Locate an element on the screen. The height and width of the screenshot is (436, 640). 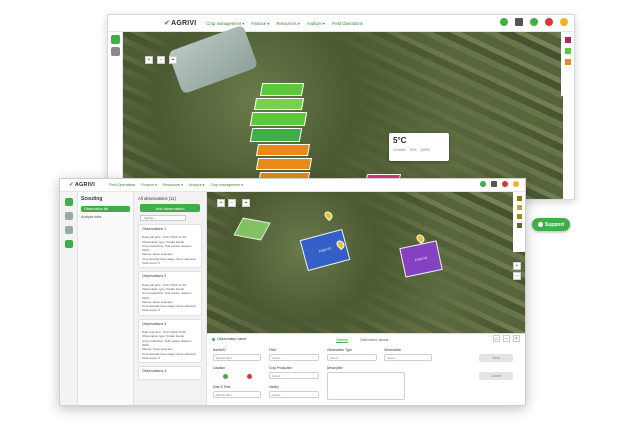
location-pin-icon is located at coordinates (225, 376).